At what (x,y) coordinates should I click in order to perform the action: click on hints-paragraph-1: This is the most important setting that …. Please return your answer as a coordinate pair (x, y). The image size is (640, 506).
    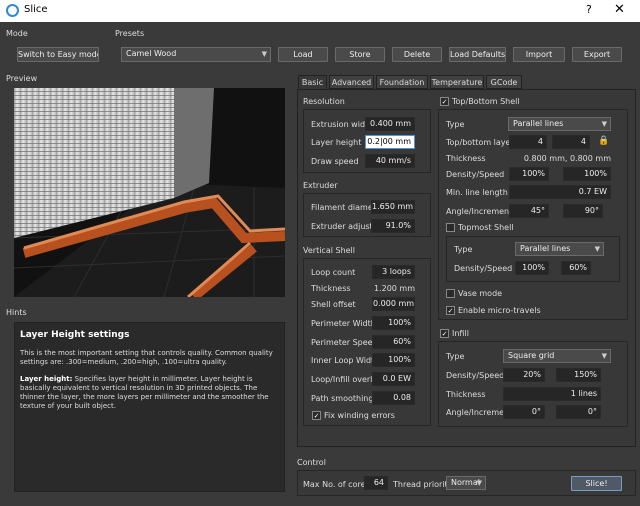
    Looking at the image, I should click on (146, 357).